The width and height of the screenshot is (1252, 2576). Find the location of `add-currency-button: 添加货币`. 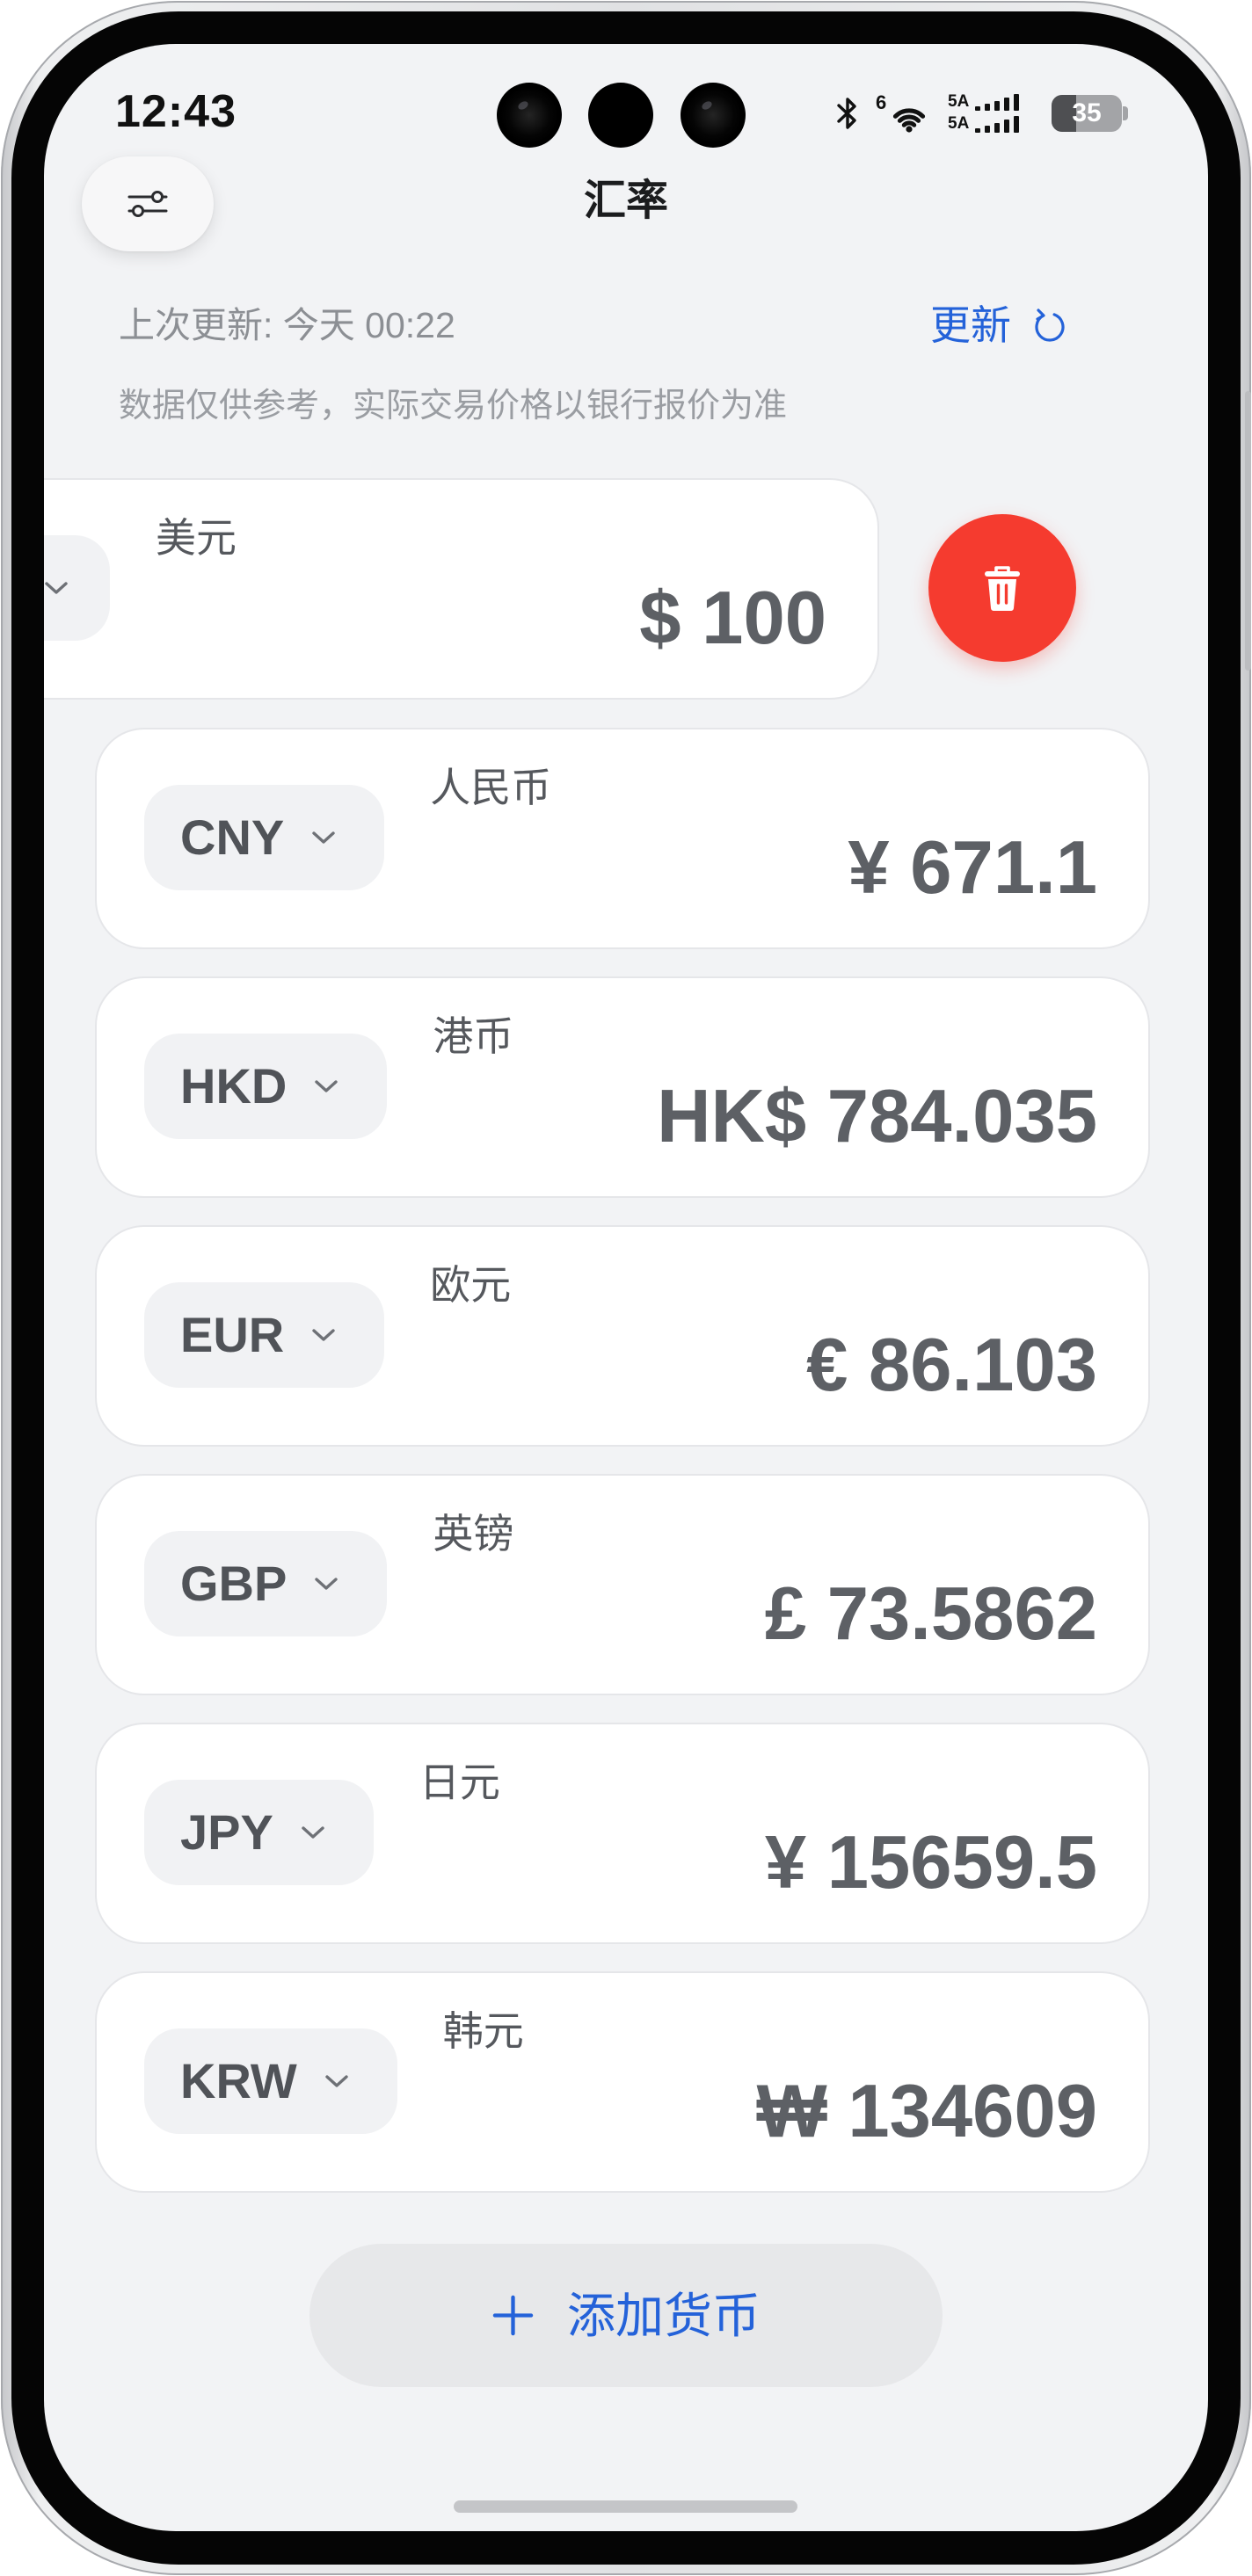

add-currency-button: 添加货币 is located at coordinates (626, 2315).